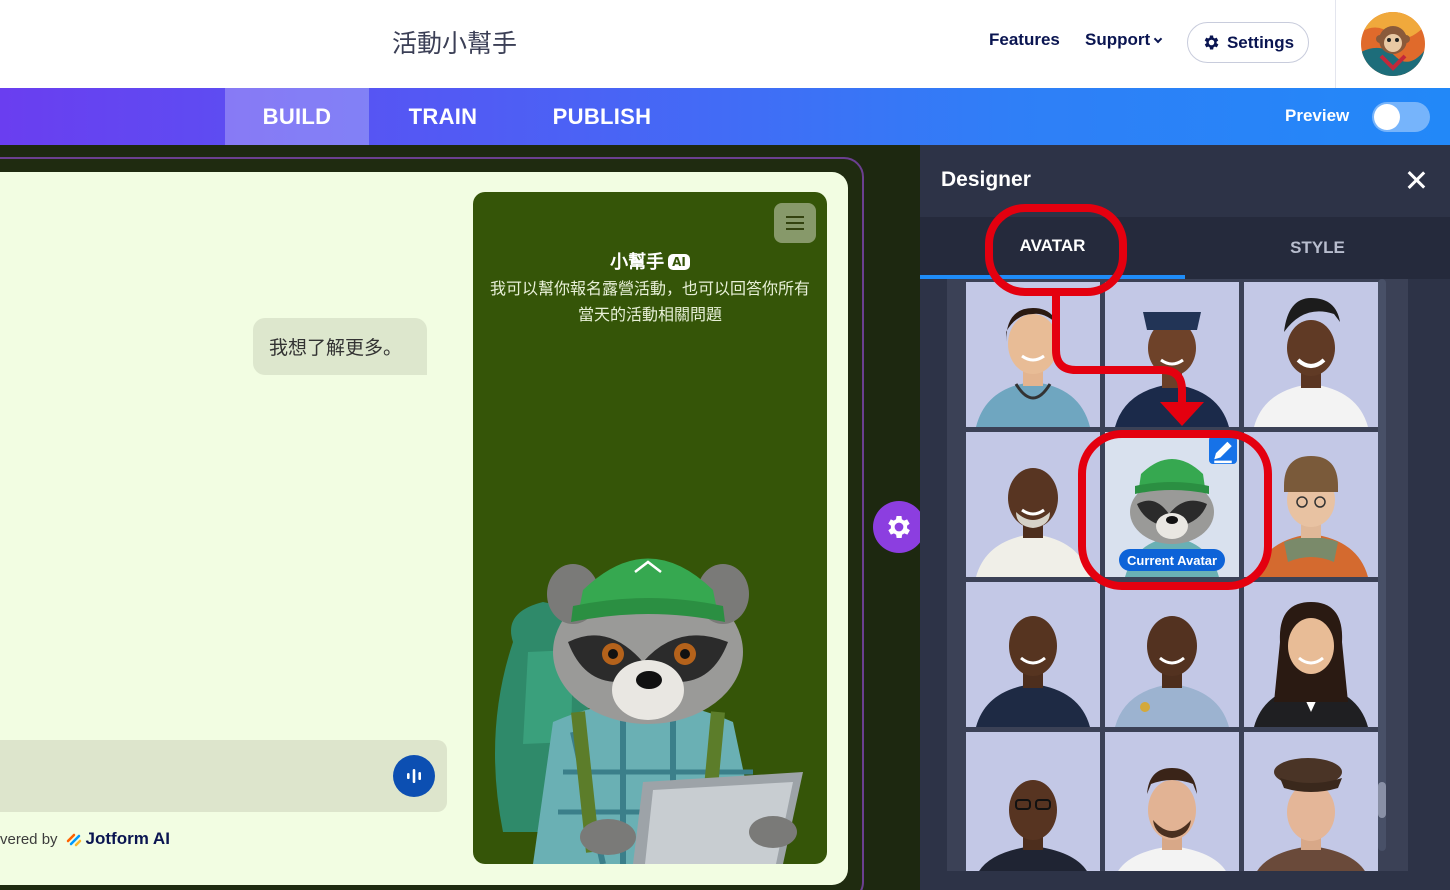  Describe the element at coordinates (223, 776) in the screenshot. I see `chat-input` at that location.